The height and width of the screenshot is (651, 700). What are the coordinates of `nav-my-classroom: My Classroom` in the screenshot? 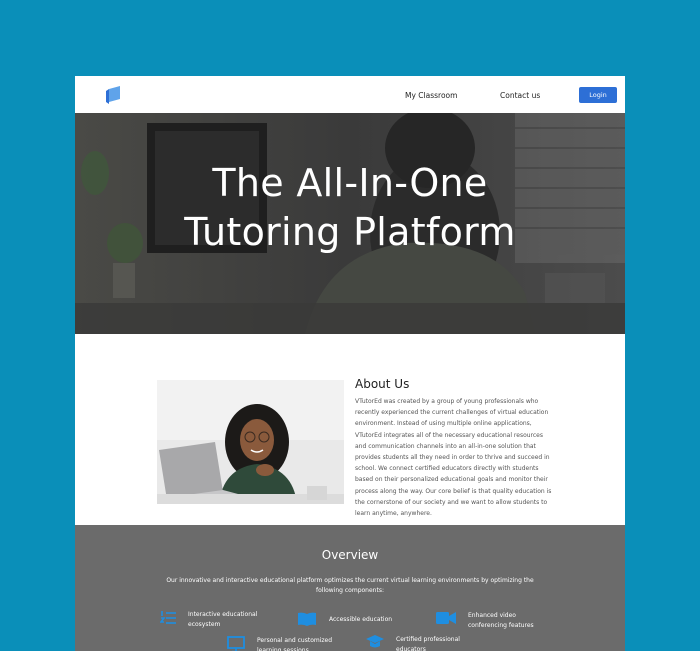 It's located at (431, 95).